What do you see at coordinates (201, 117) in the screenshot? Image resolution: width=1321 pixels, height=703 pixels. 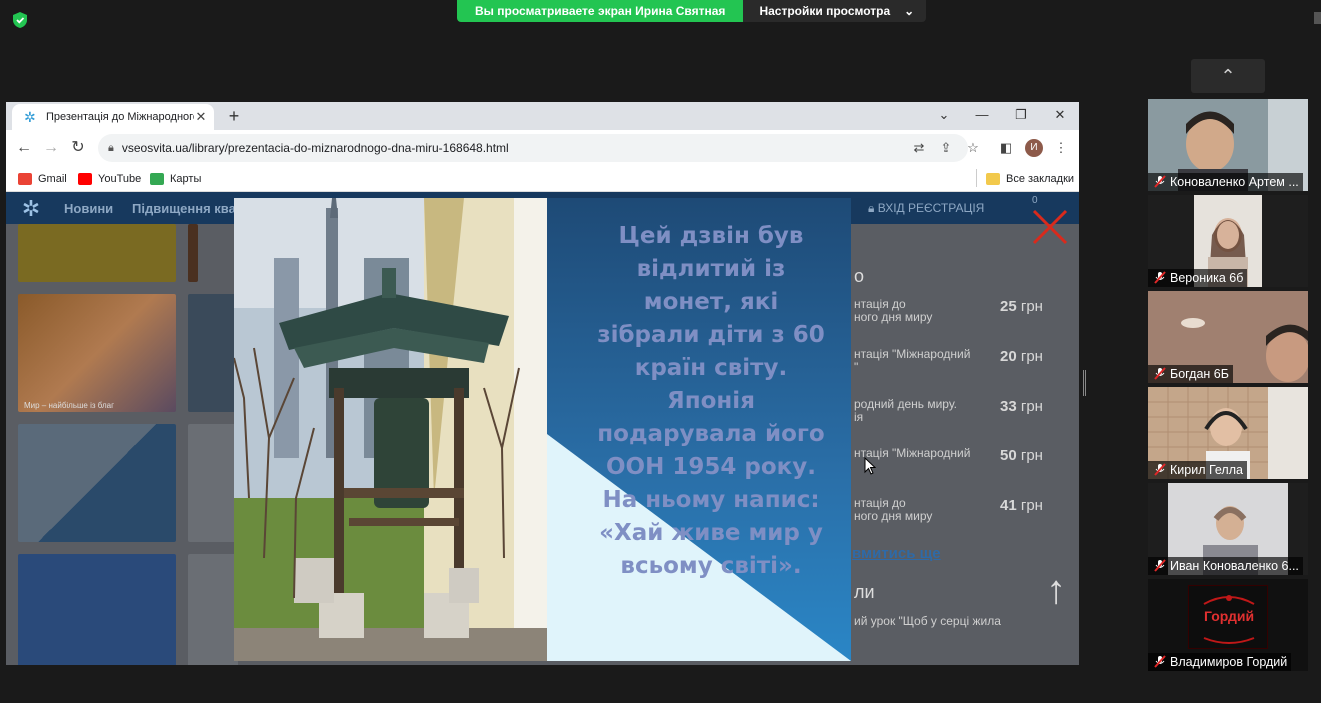 I see `close-icon: ✕` at bounding box center [201, 117].